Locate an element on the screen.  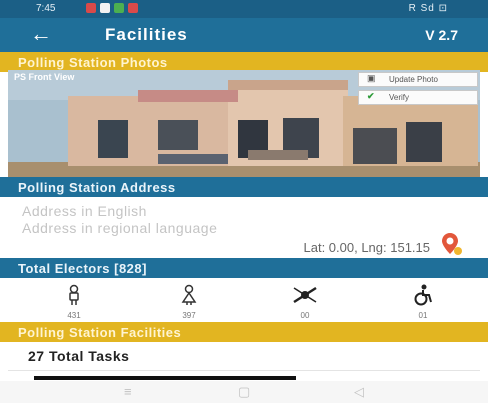
transgender-count: 00 is located at coordinates (305, 315).